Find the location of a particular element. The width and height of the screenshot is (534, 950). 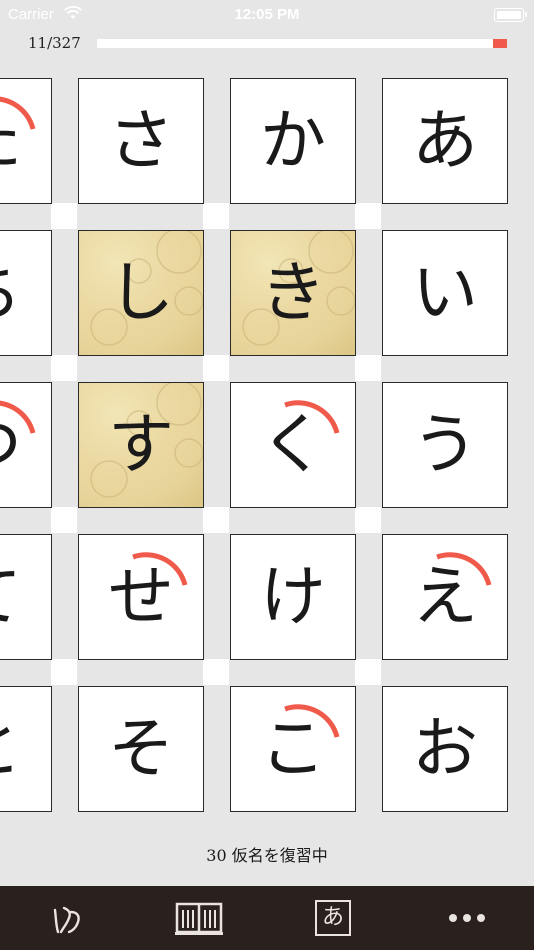

kana-cell: お is located at coordinates (445, 749).